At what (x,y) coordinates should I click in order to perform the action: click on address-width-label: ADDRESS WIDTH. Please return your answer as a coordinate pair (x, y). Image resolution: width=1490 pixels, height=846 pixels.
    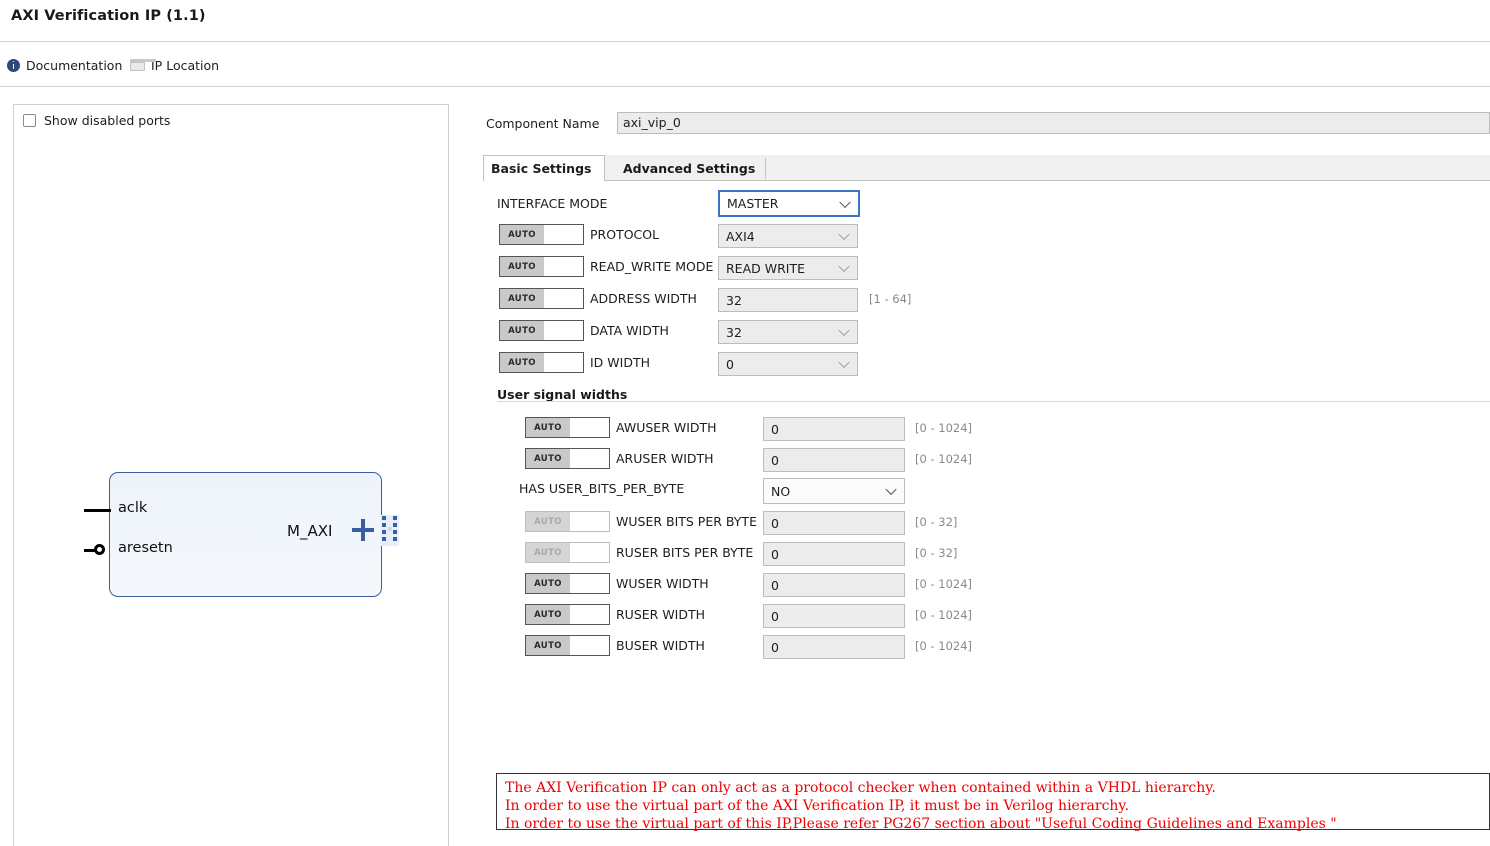
    Looking at the image, I should click on (643, 298).